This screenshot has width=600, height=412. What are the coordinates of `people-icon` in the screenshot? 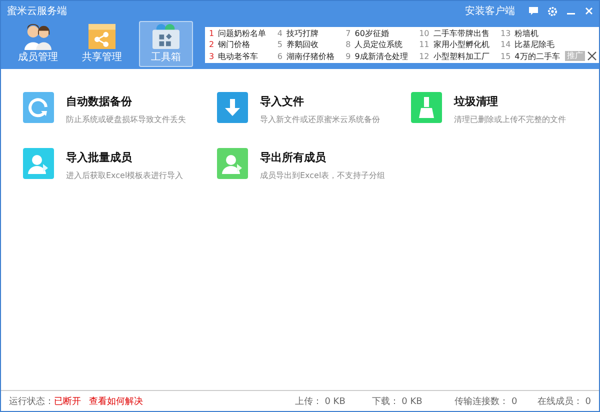 It's located at (38, 36).